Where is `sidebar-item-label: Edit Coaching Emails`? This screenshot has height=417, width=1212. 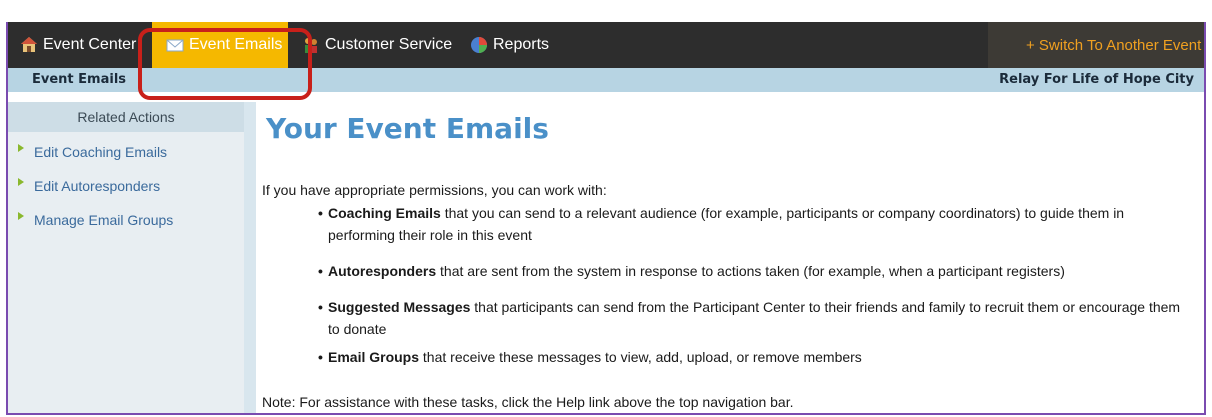 sidebar-item-label: Edit Coaching Emails is located at coordinates (101, 152).